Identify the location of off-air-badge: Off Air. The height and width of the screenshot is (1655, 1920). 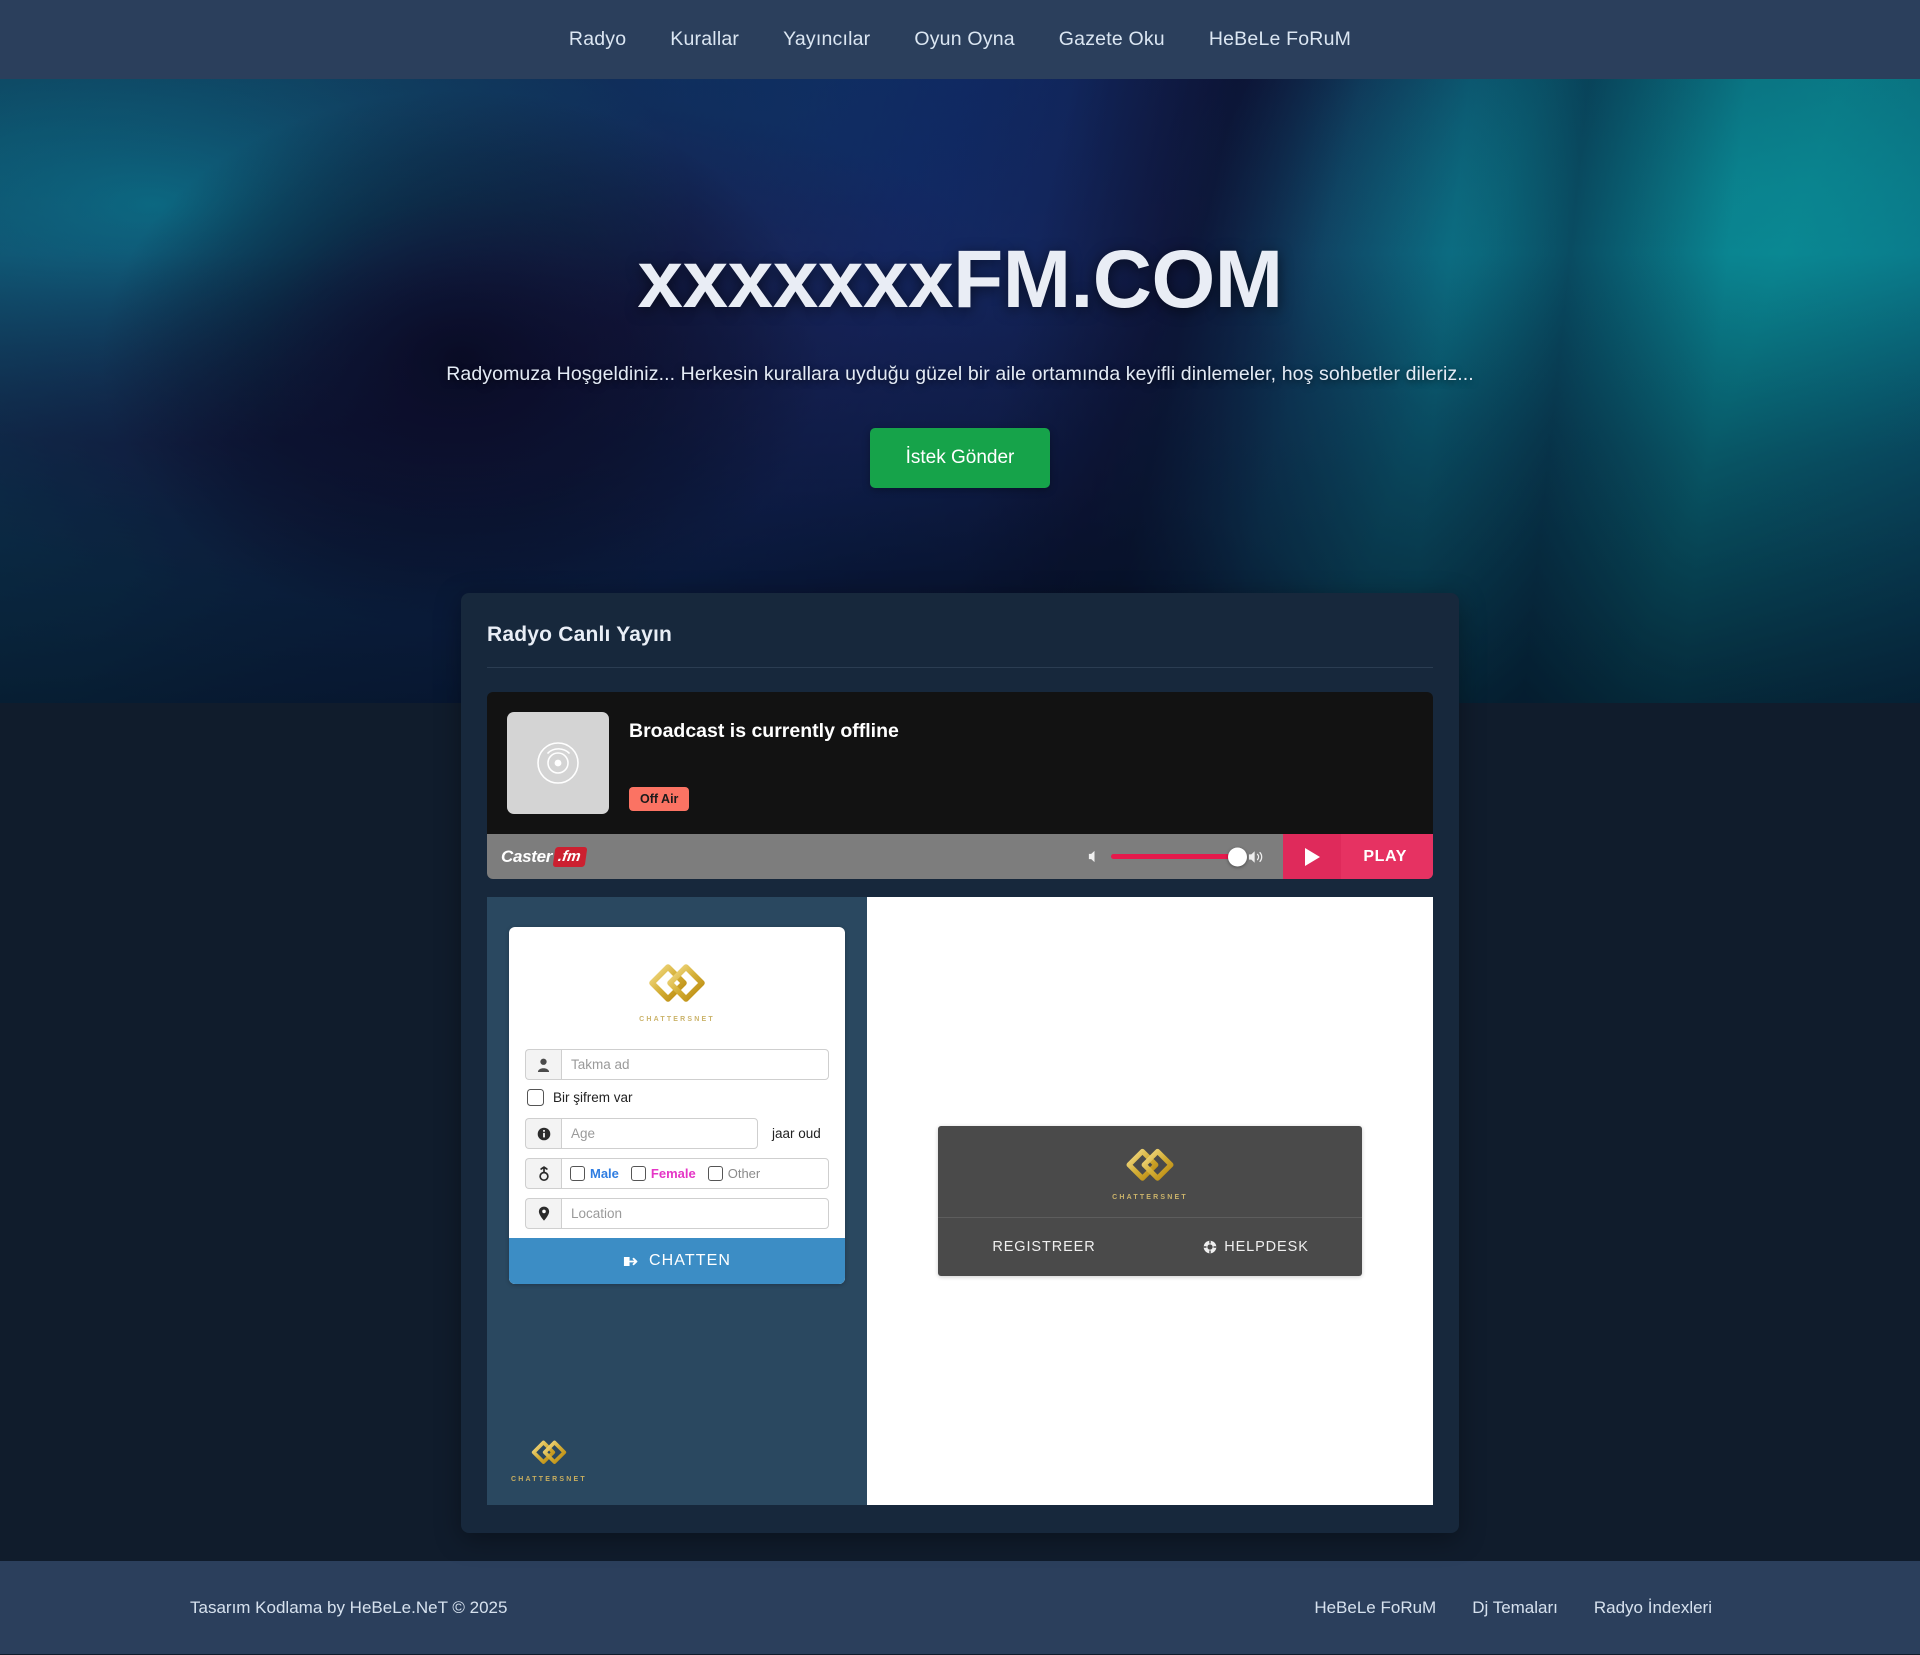
(659, 799).